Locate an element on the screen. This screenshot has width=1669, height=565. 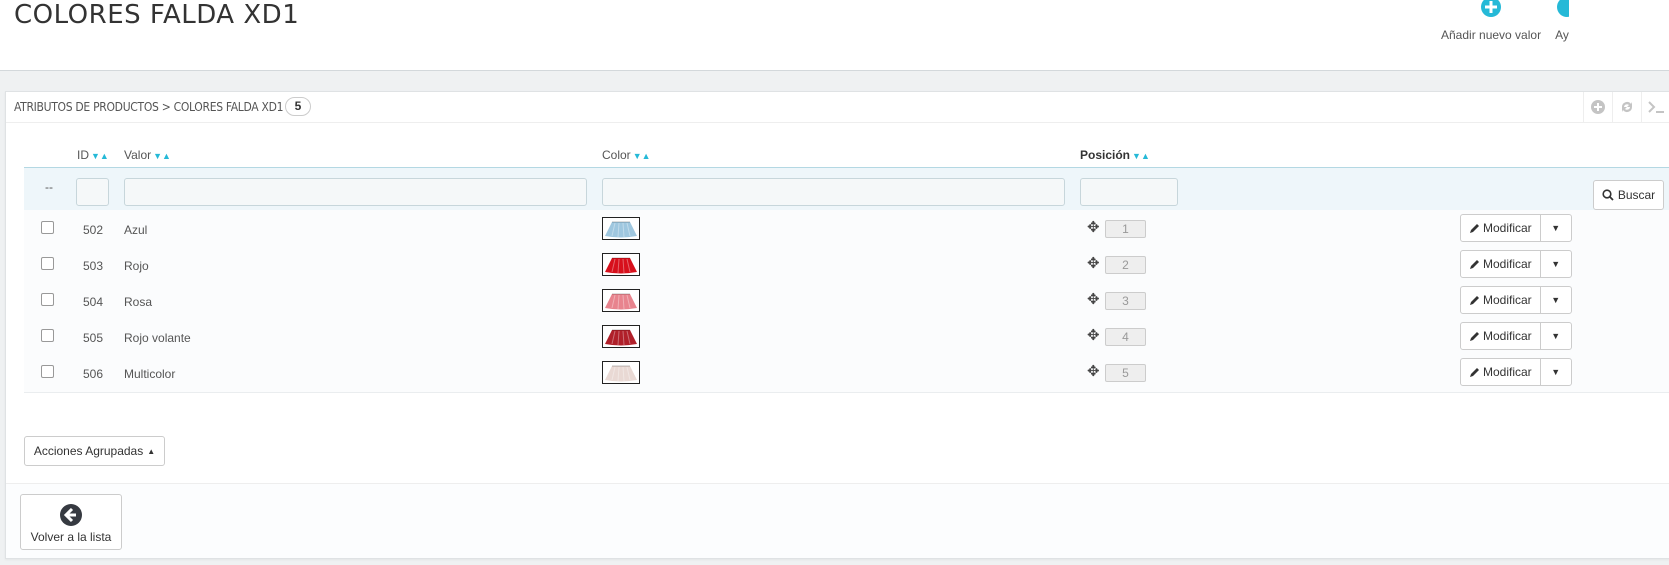
row-id: 503 is located at coordinates (93, 266).